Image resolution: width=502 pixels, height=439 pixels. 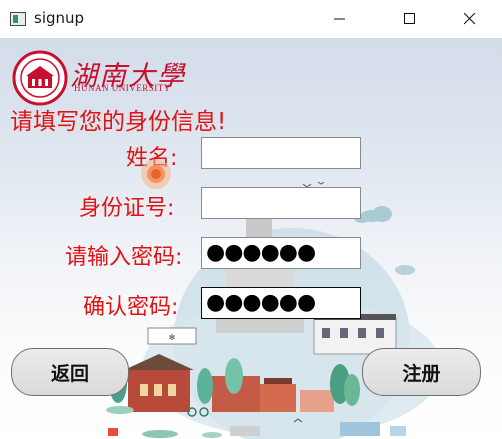 What do you see at coordinates (40, 78) in the screenshot?
I see `university-emblem-logo` at bounding box center [40, 78].